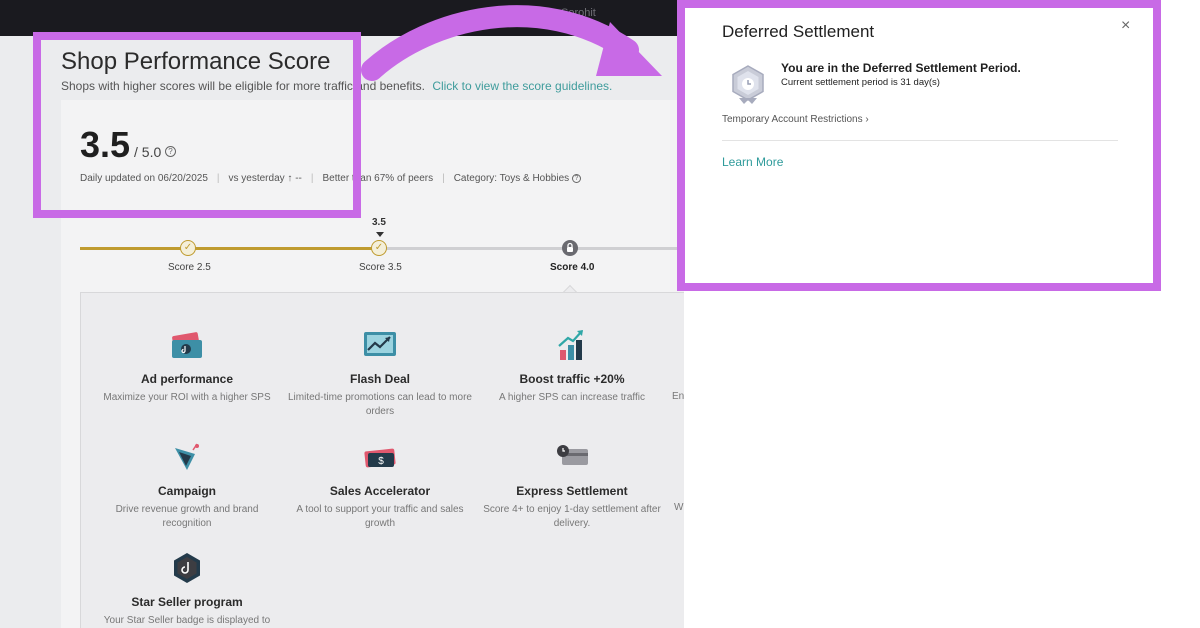 This screenshot has height=628, width=1200. Describe the element at coordinates (570, 345) in the screenshot. I see `boost-traffic-icon` at that location.